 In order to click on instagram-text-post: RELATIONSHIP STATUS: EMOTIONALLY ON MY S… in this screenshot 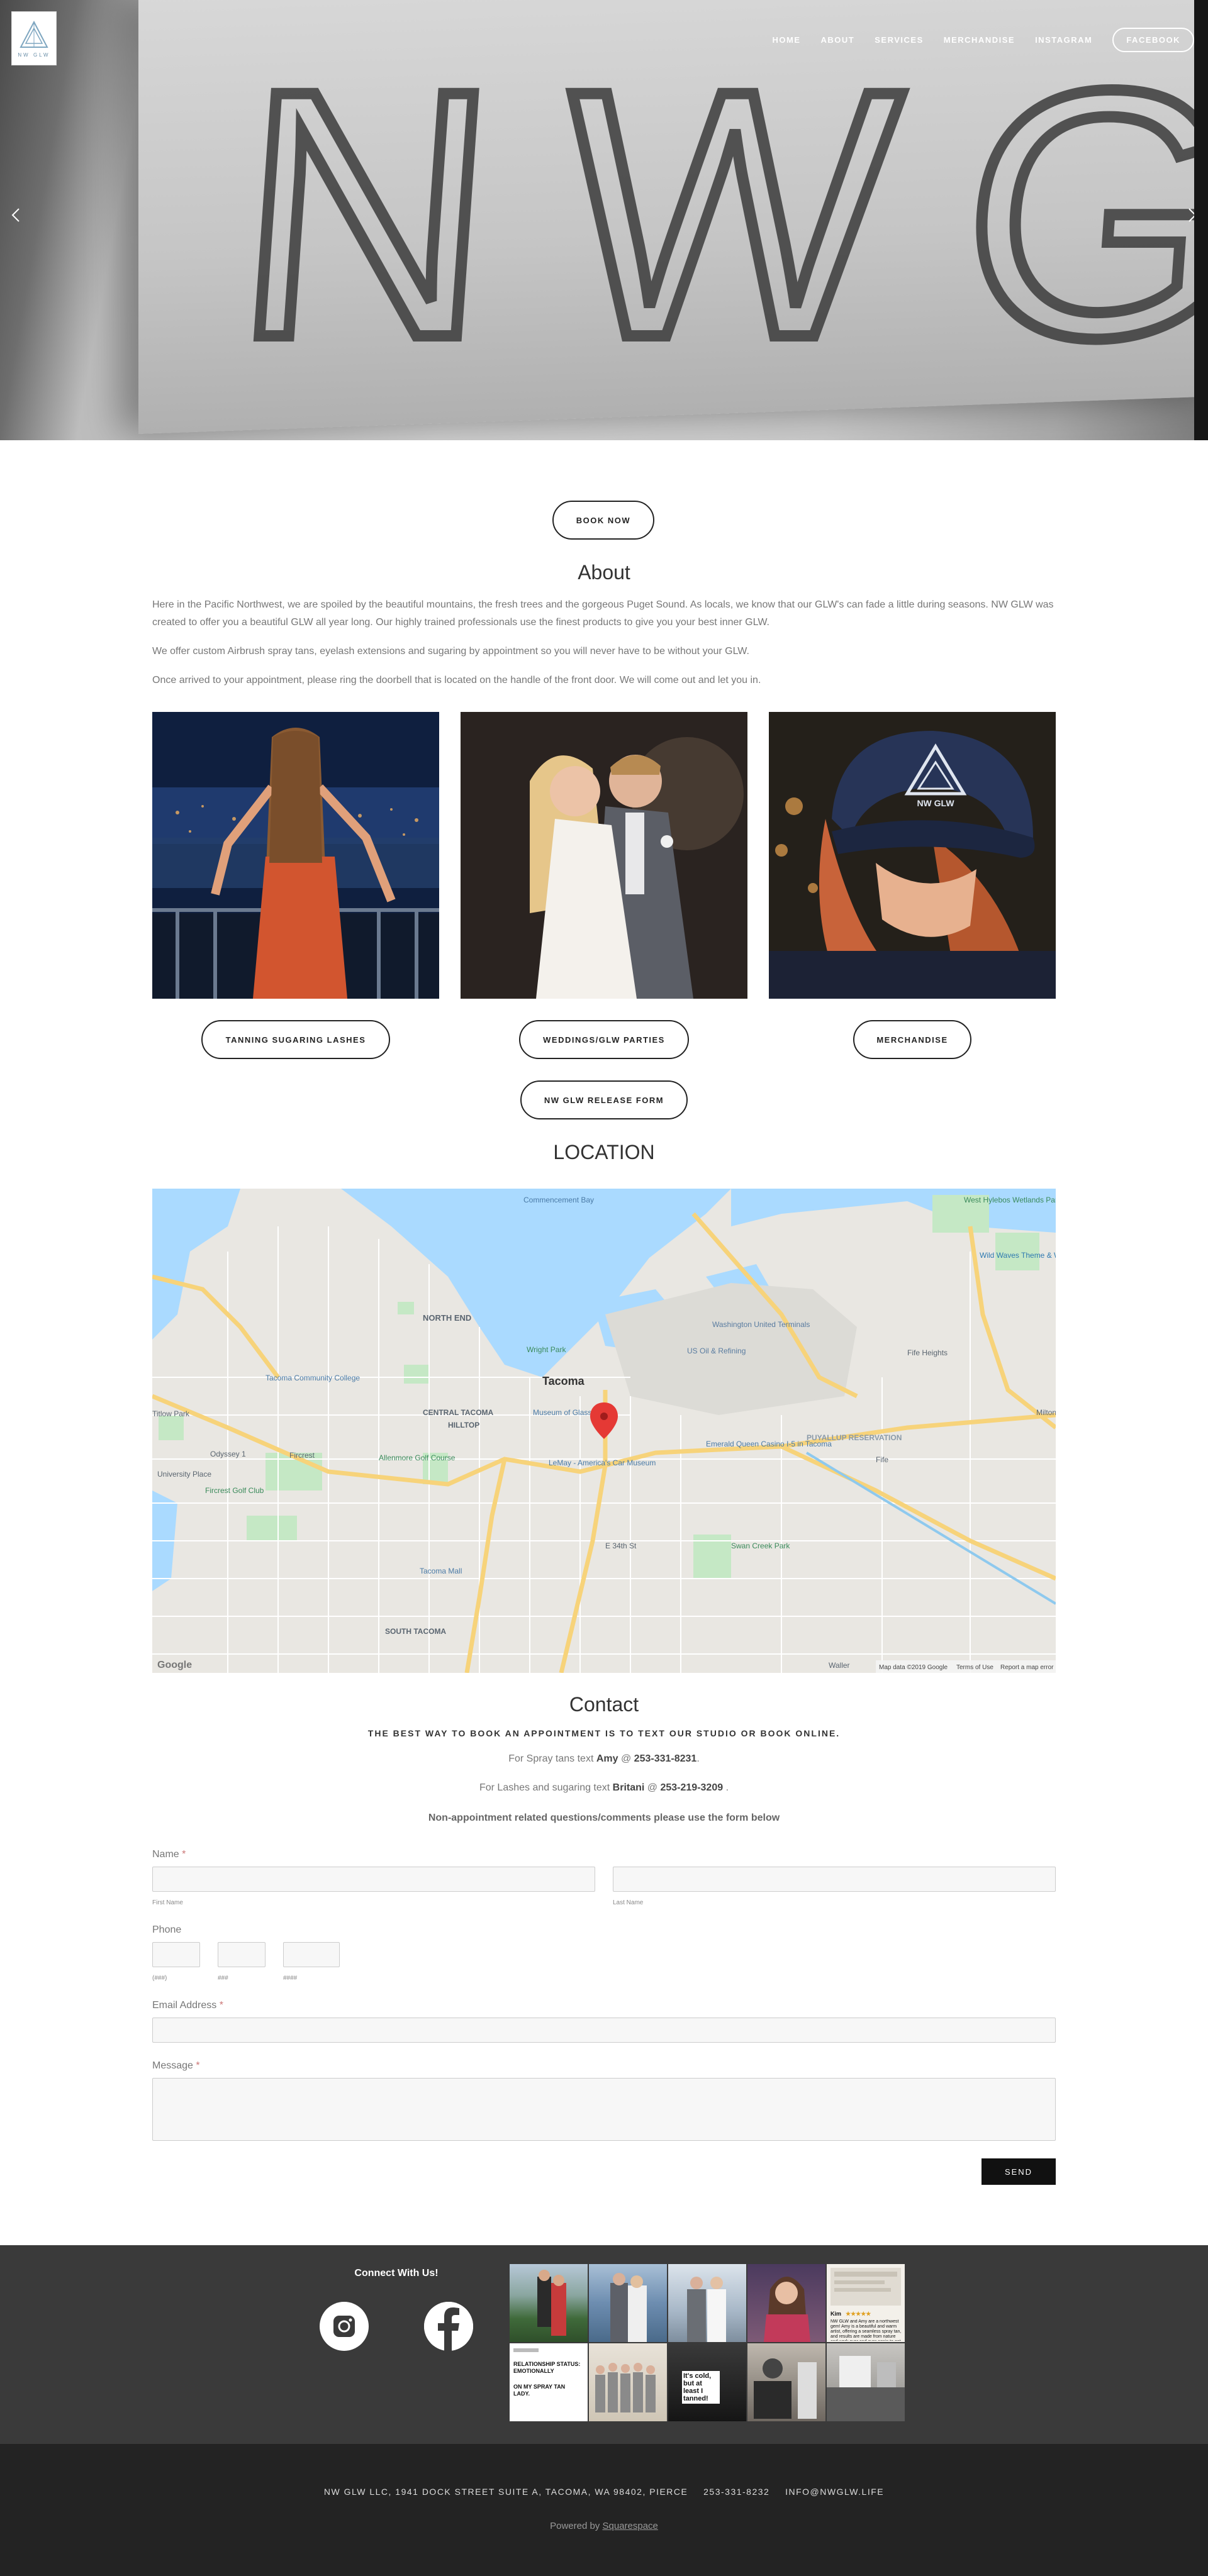, I will do `click(549, 2382)`.